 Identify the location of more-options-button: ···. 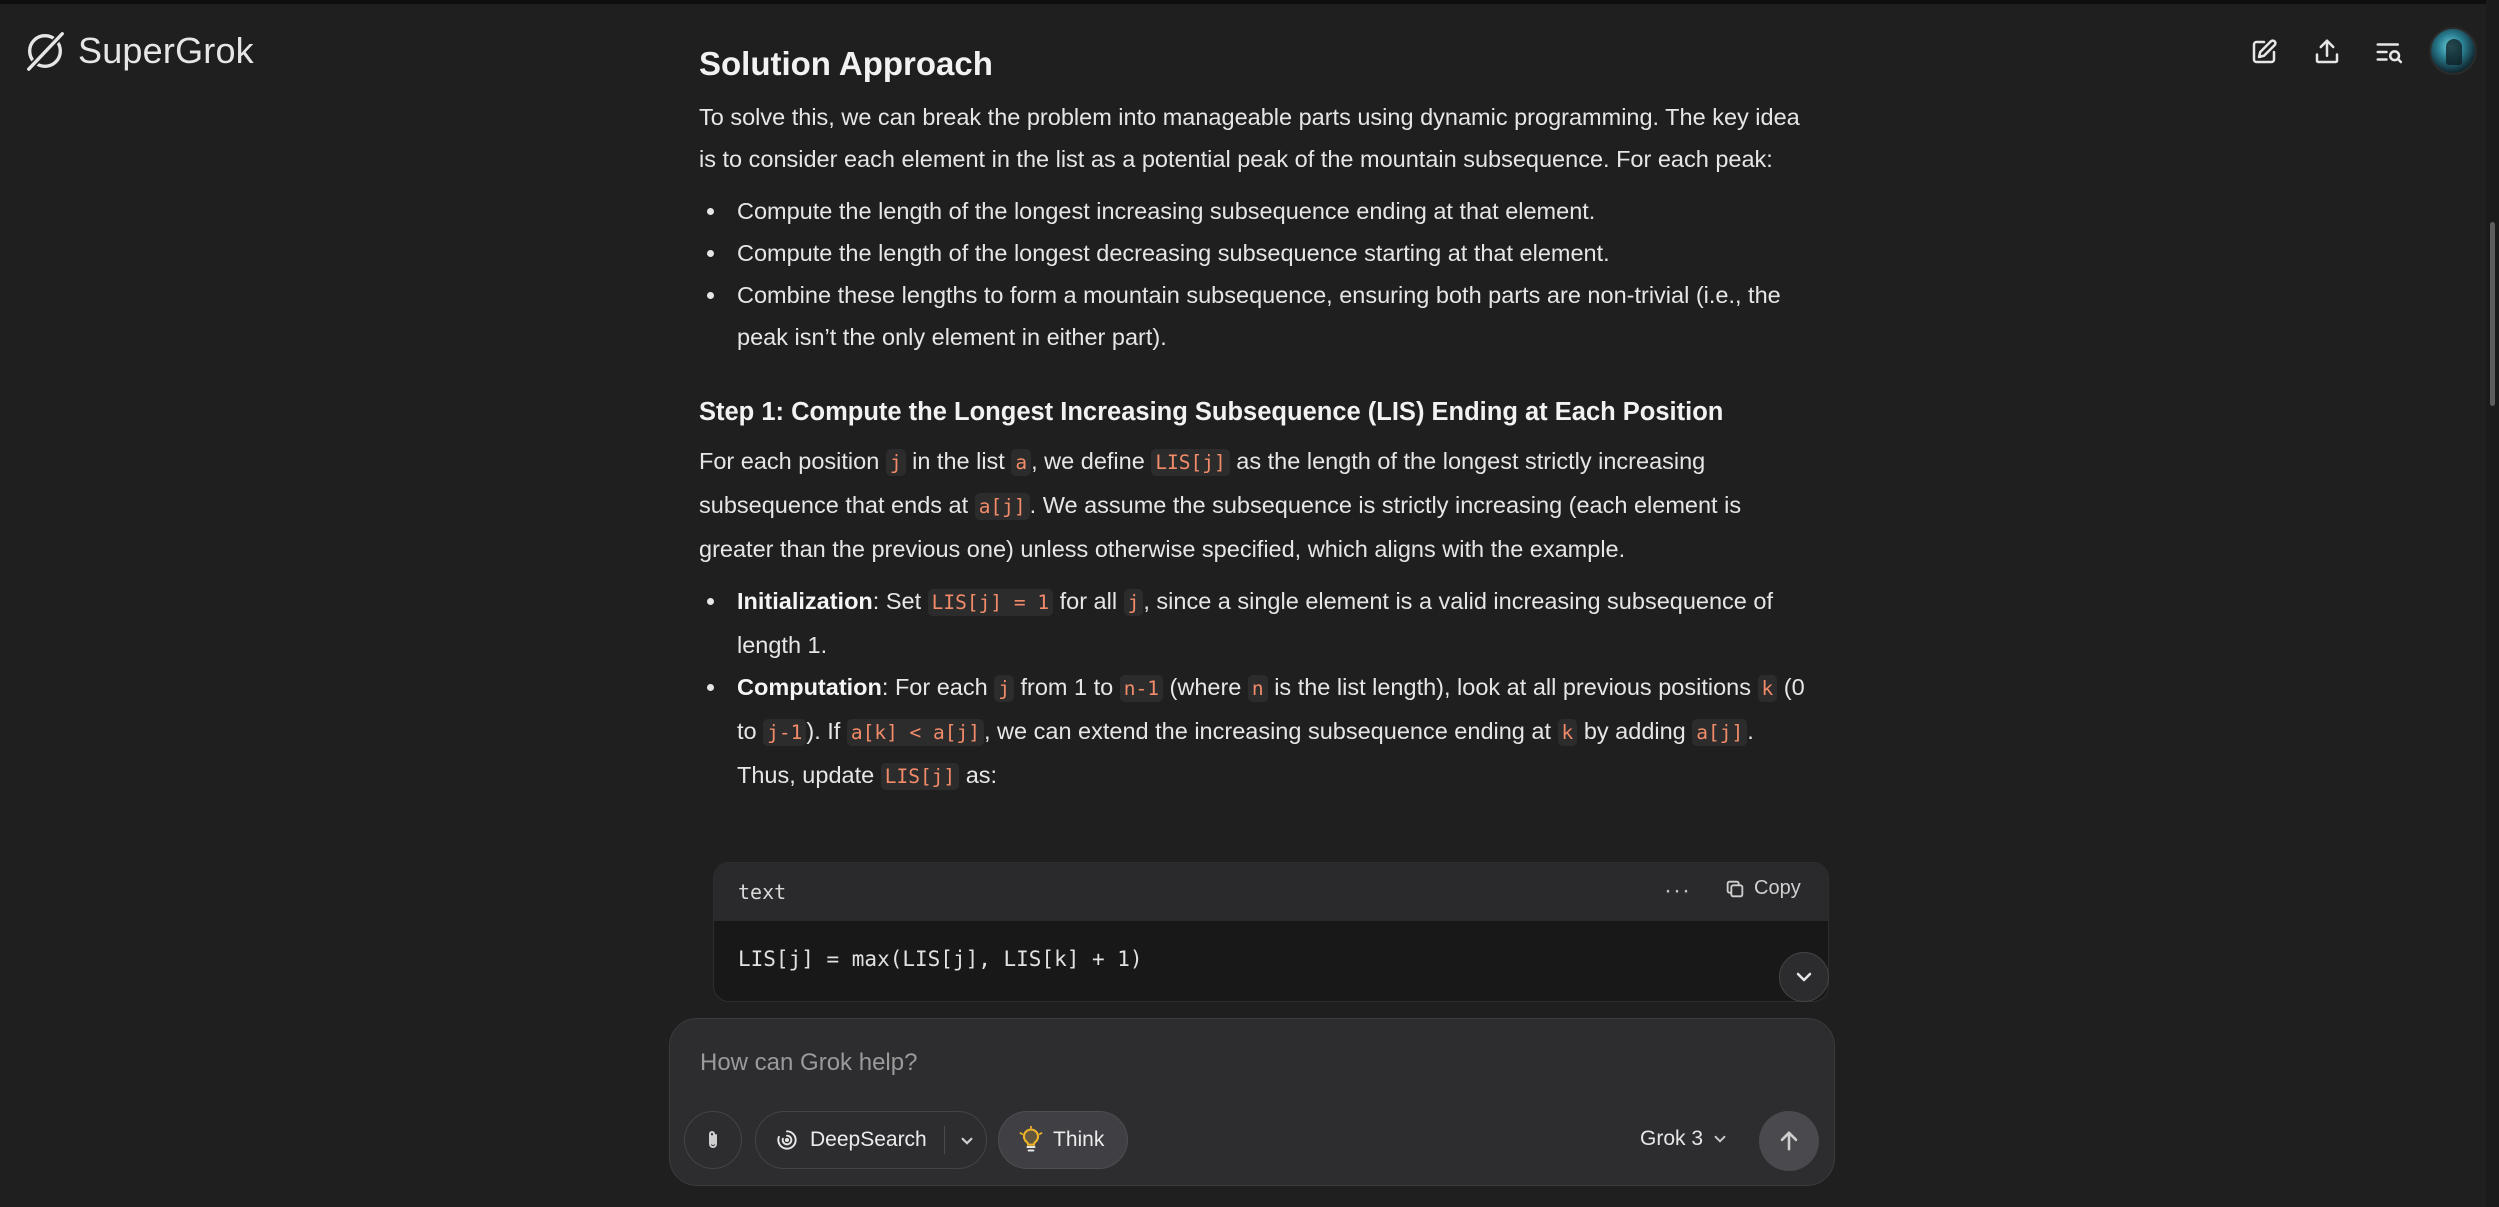
(1677, 891).